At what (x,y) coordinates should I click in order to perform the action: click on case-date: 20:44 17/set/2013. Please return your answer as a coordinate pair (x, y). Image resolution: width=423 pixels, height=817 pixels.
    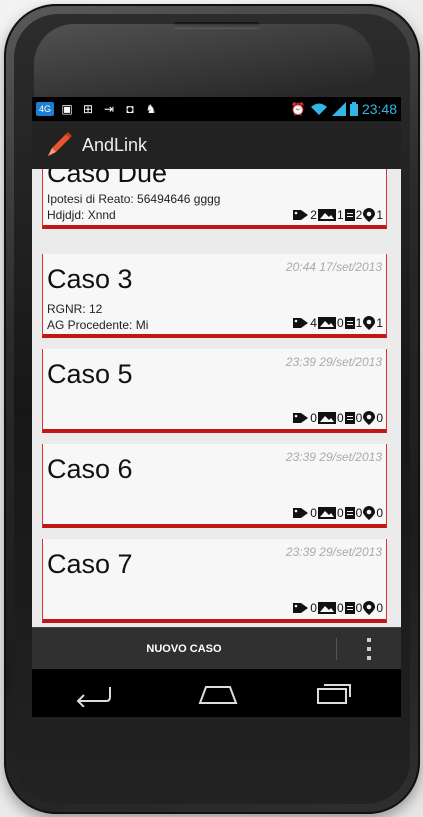
    Looking at the image, I should click on (333, 267).